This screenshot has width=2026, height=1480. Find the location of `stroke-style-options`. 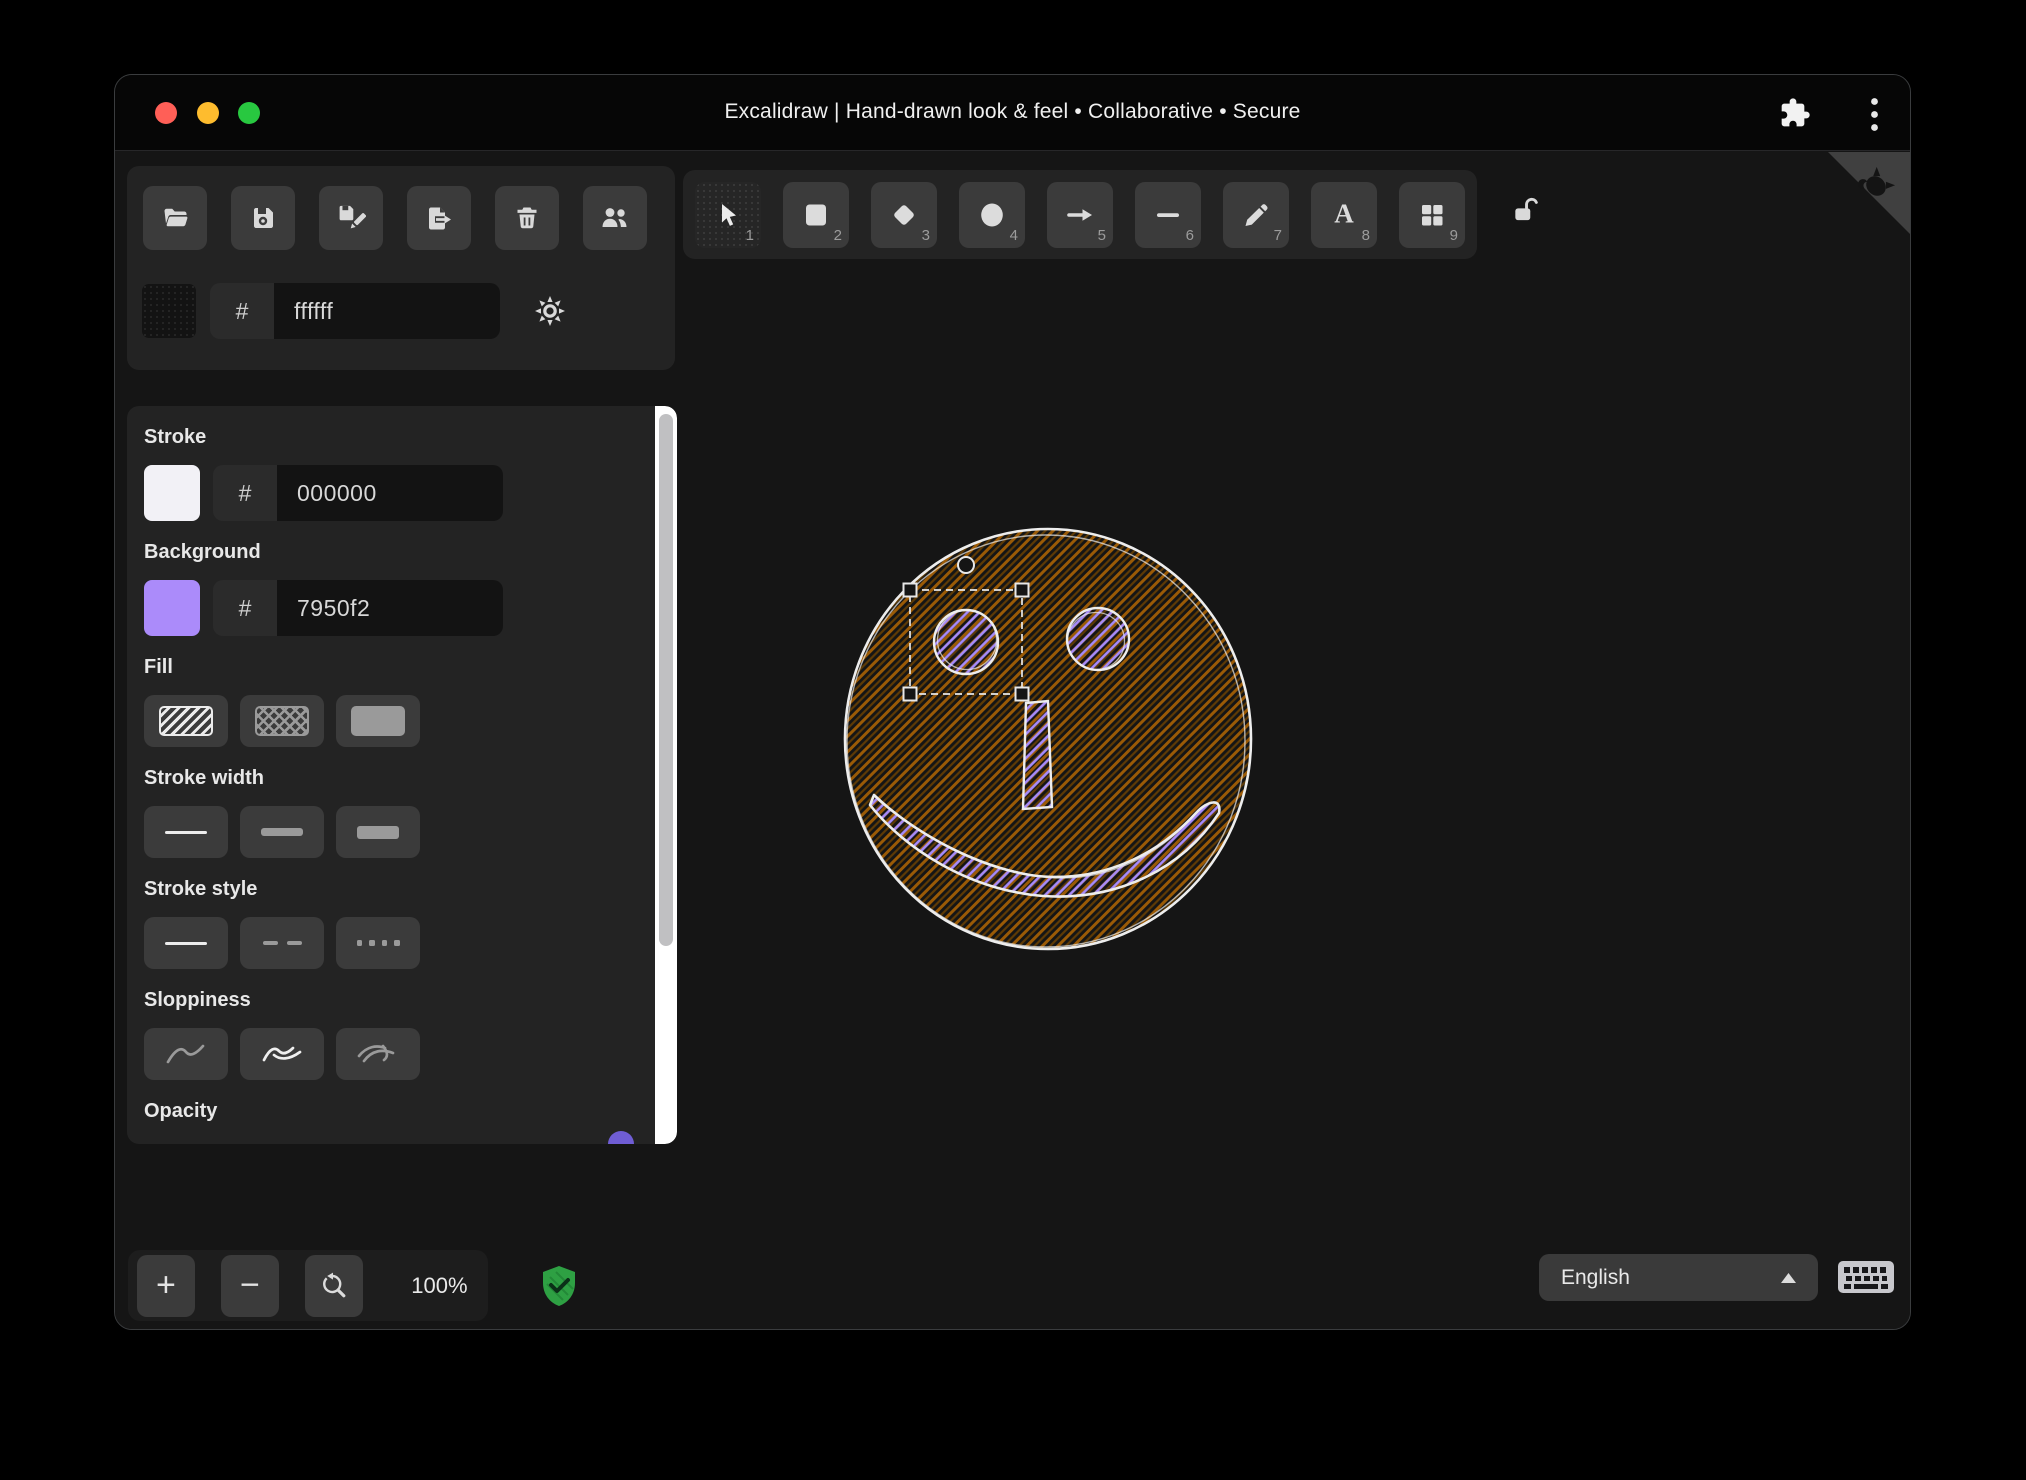

stroke-style-options is located at coordinates (379, 943).